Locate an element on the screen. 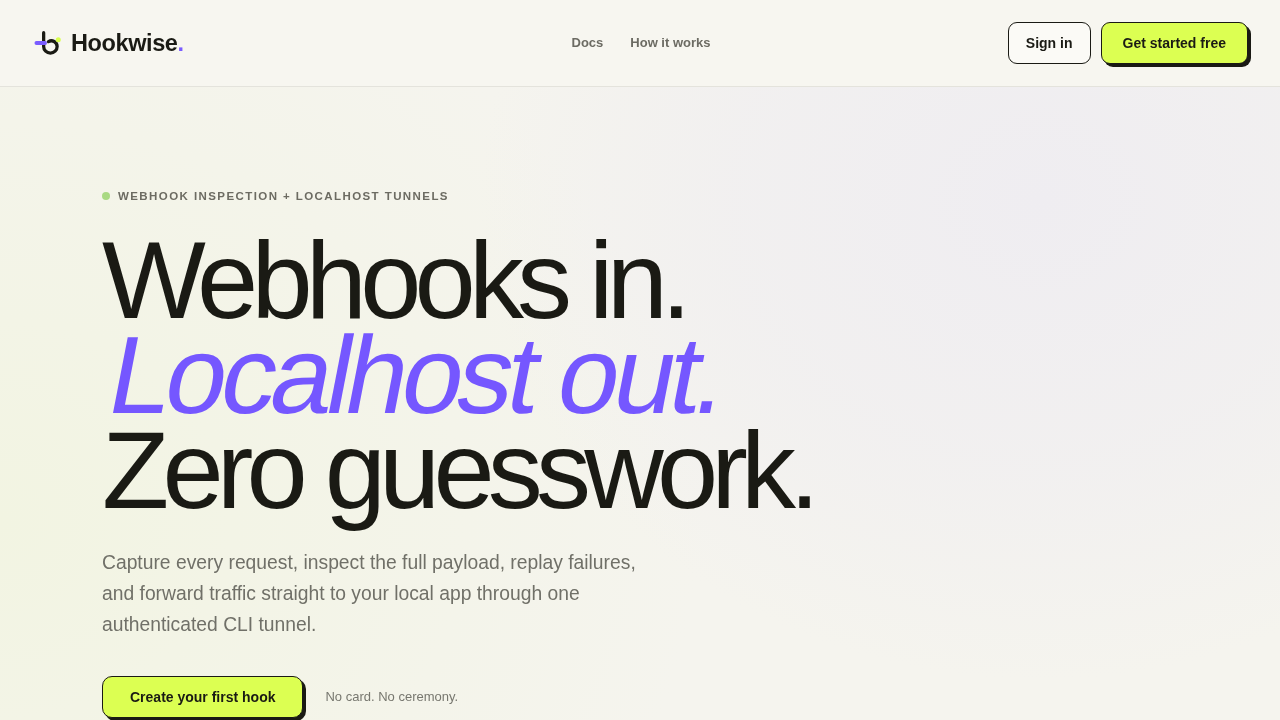 This screenshot has width=1280, height=720. logo-icon is located at coordinates (47, 43).